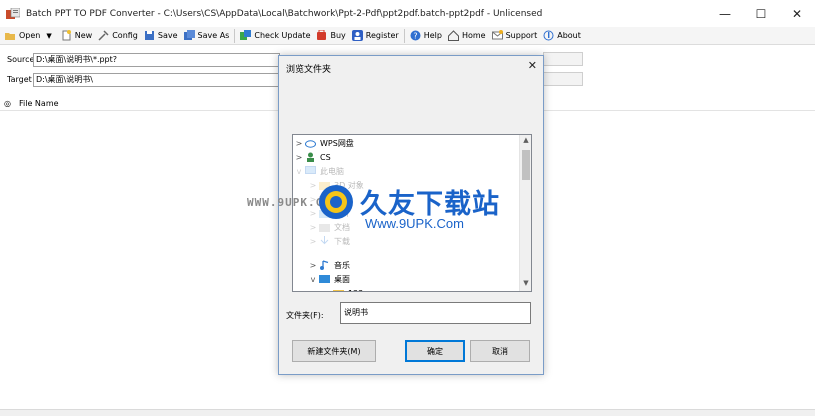  I want to click on open-folder-icon, so click(10, 35).